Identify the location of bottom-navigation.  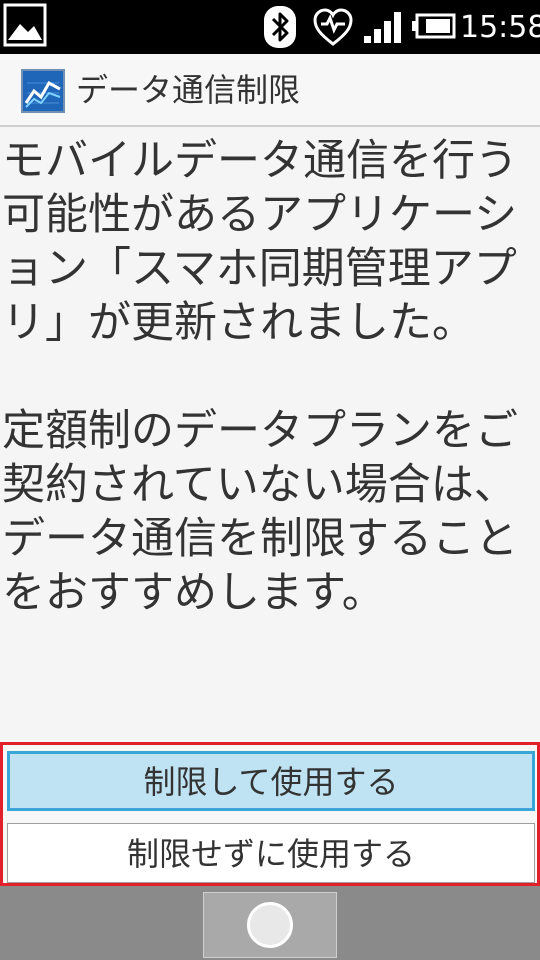
(270, 923).